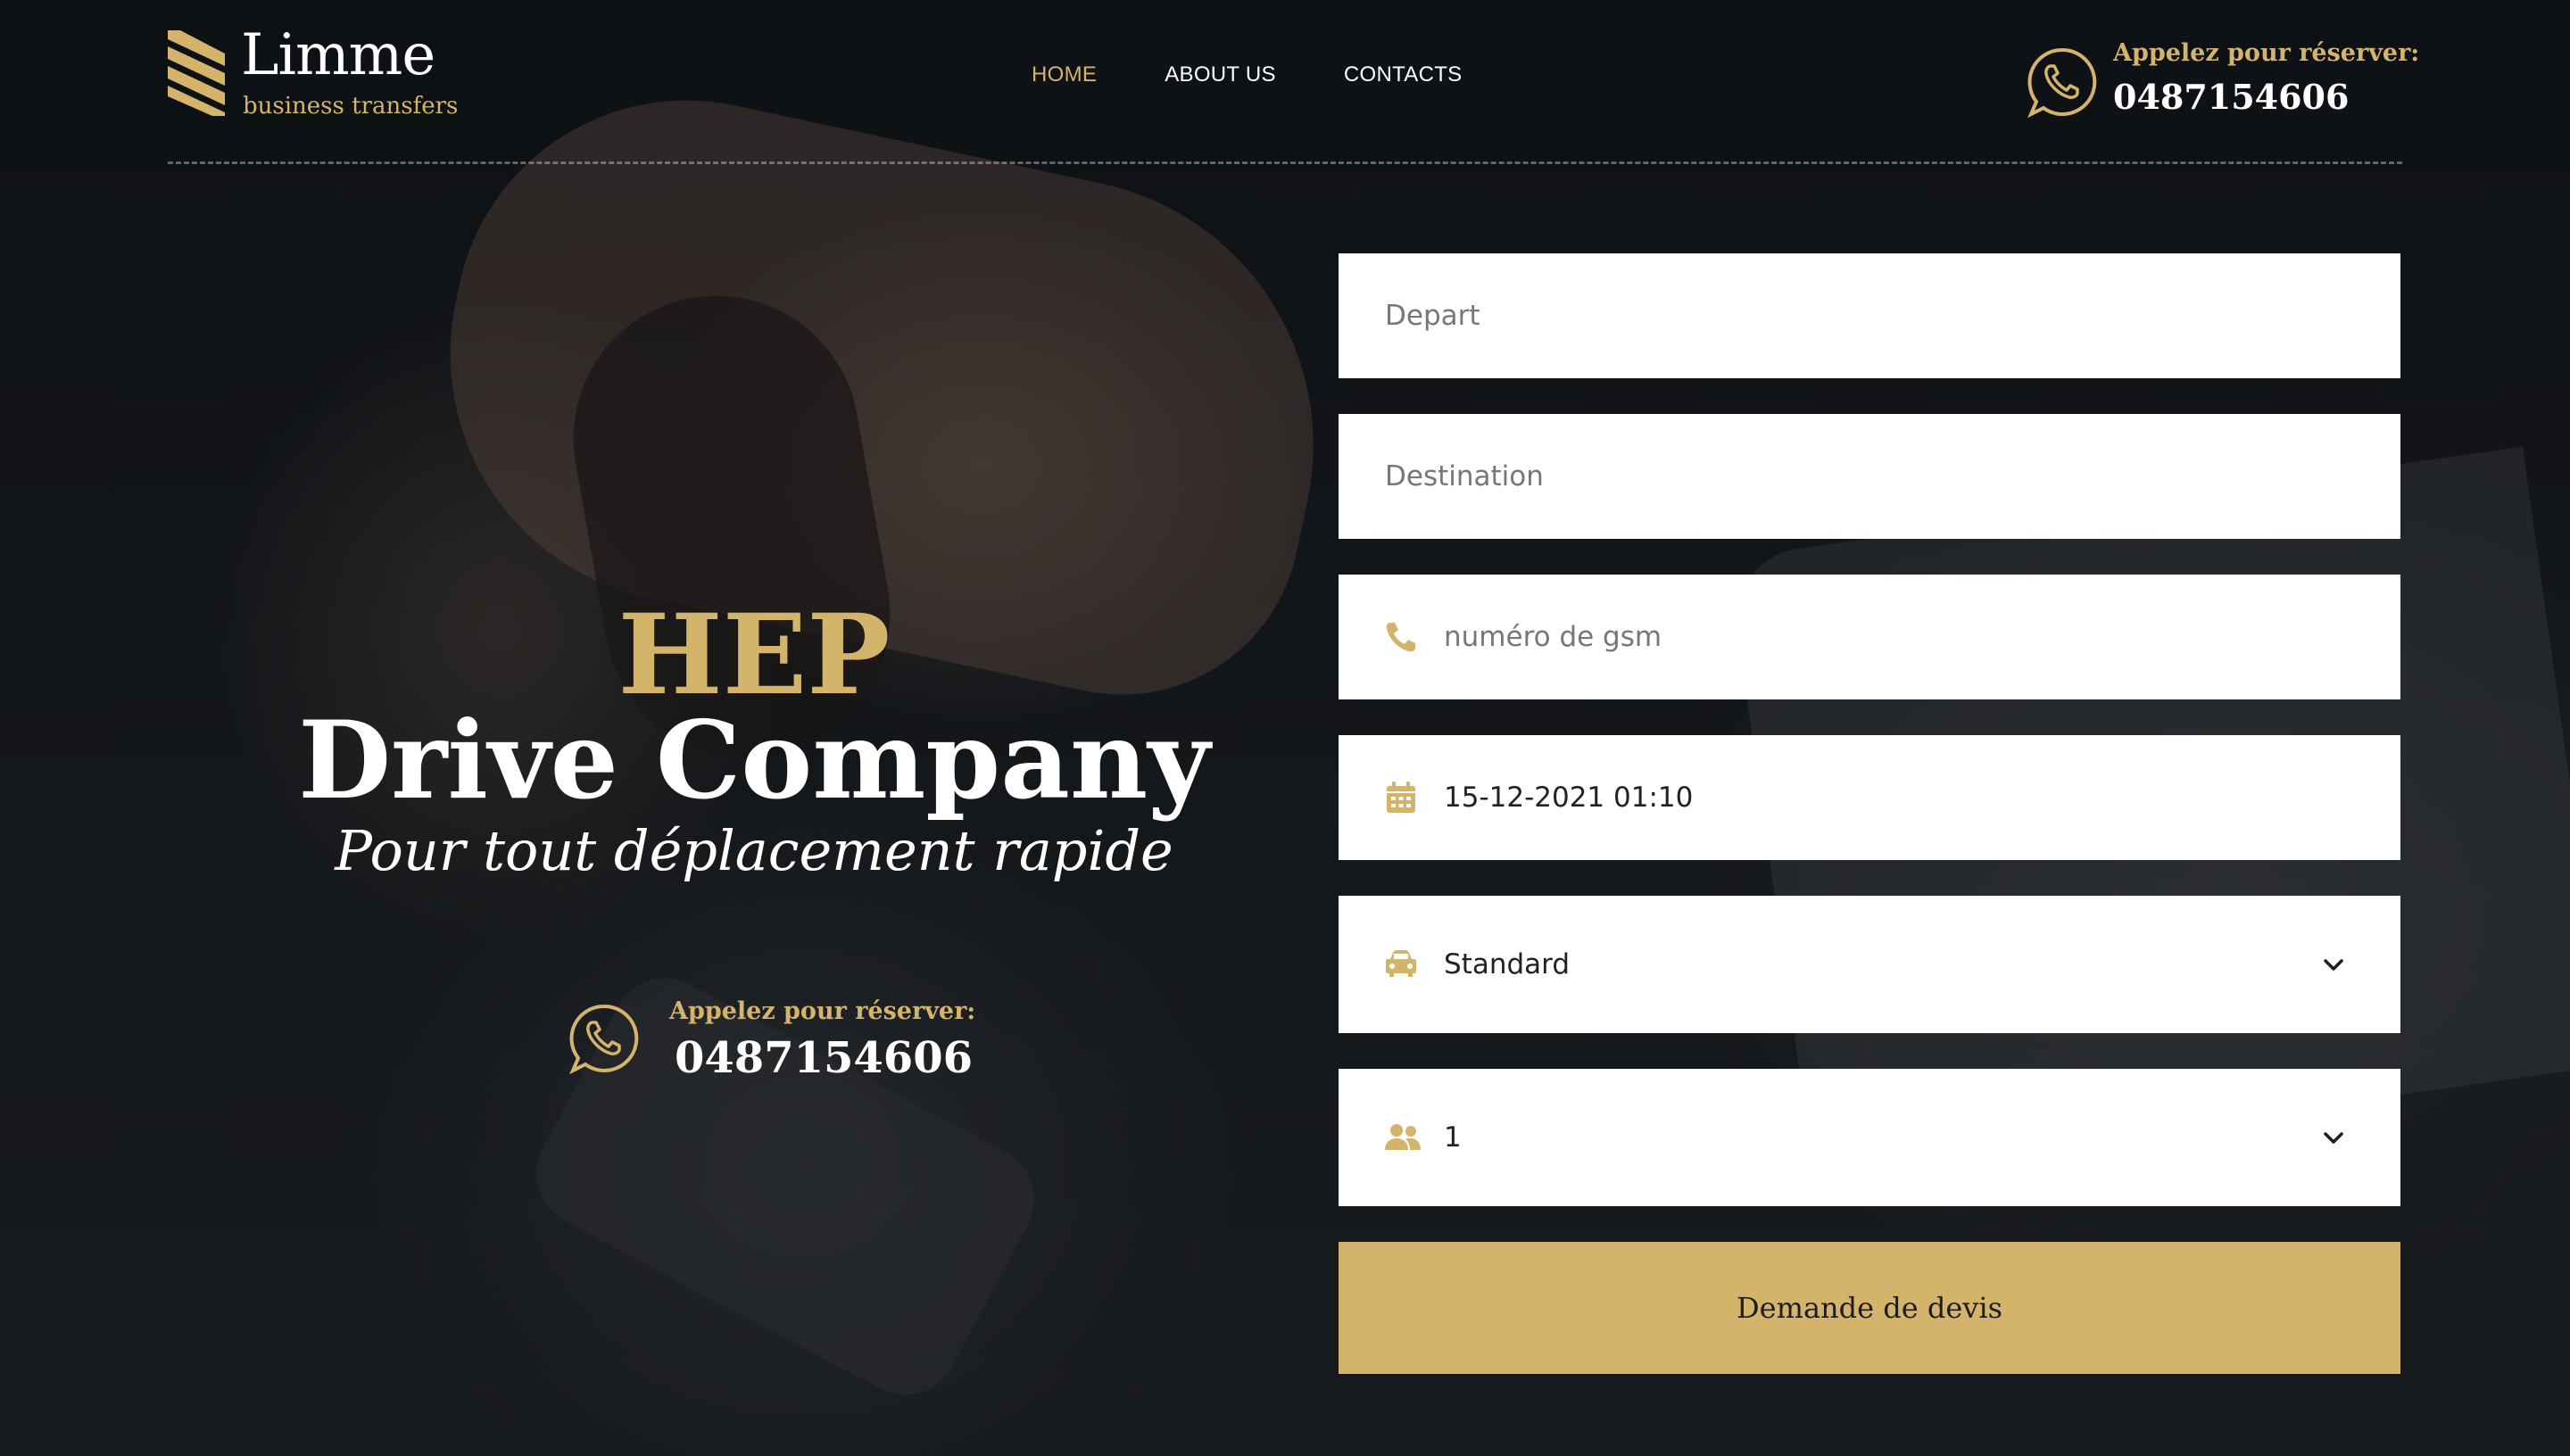 Image resolution: width=2570 pixels, height=1456 pixels. I want to click on users-icon, so click(1403, 1137).